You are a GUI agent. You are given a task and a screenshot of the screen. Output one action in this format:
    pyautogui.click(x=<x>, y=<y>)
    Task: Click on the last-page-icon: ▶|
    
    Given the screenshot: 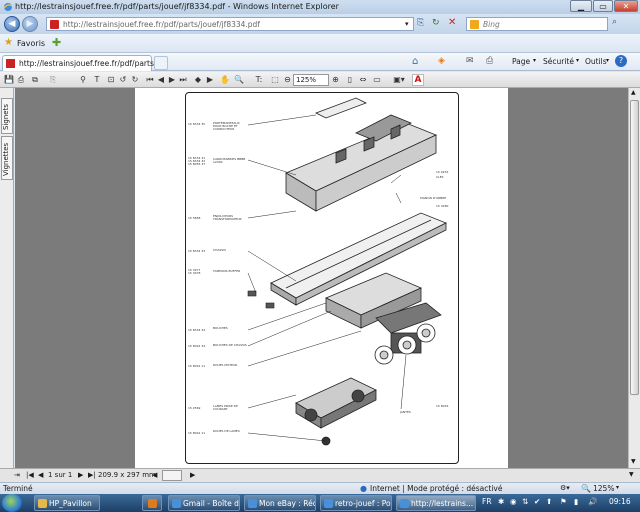 What is the action you would take?
    pyautogui.click(x=92, y=475)
    